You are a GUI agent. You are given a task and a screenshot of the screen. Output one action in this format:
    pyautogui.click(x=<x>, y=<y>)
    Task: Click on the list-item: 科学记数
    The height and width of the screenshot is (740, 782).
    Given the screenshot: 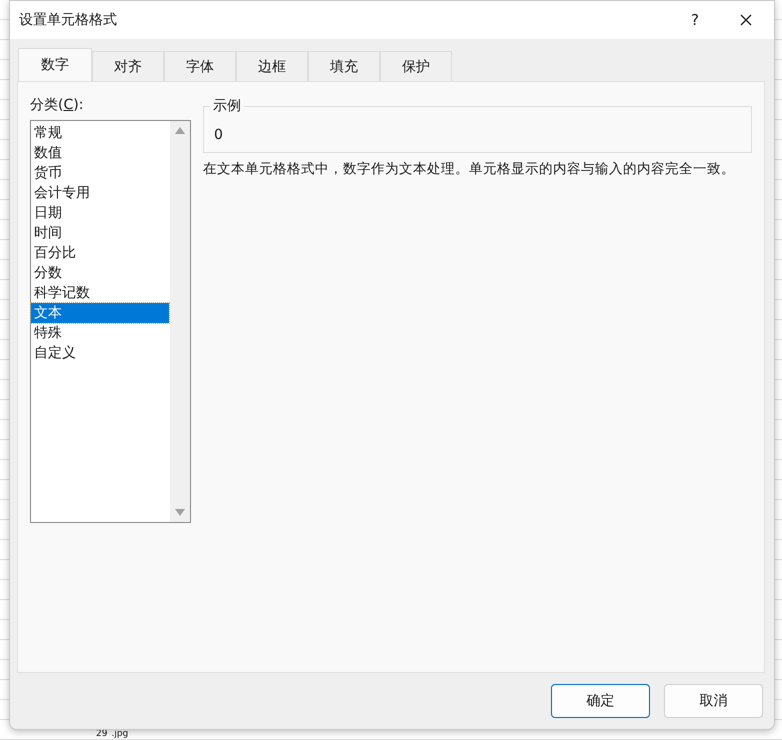 What is the action you would take?
    pyautogui.click(x=100, y=293)
    